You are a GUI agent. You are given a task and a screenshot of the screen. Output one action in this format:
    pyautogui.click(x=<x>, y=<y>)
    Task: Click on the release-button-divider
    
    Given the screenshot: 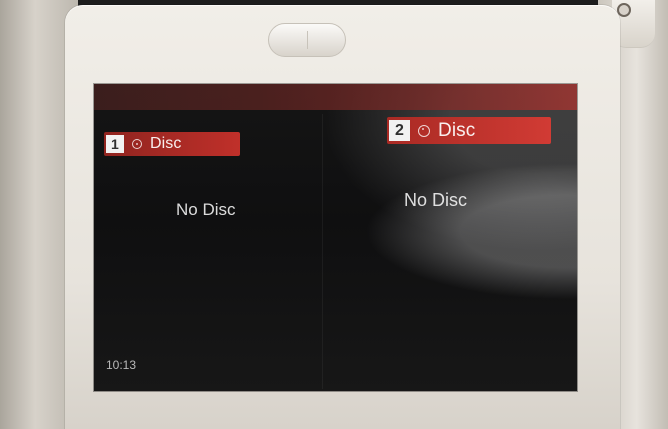 What is the action you would take?
    pyautogui.click(x=307, y=40)
    